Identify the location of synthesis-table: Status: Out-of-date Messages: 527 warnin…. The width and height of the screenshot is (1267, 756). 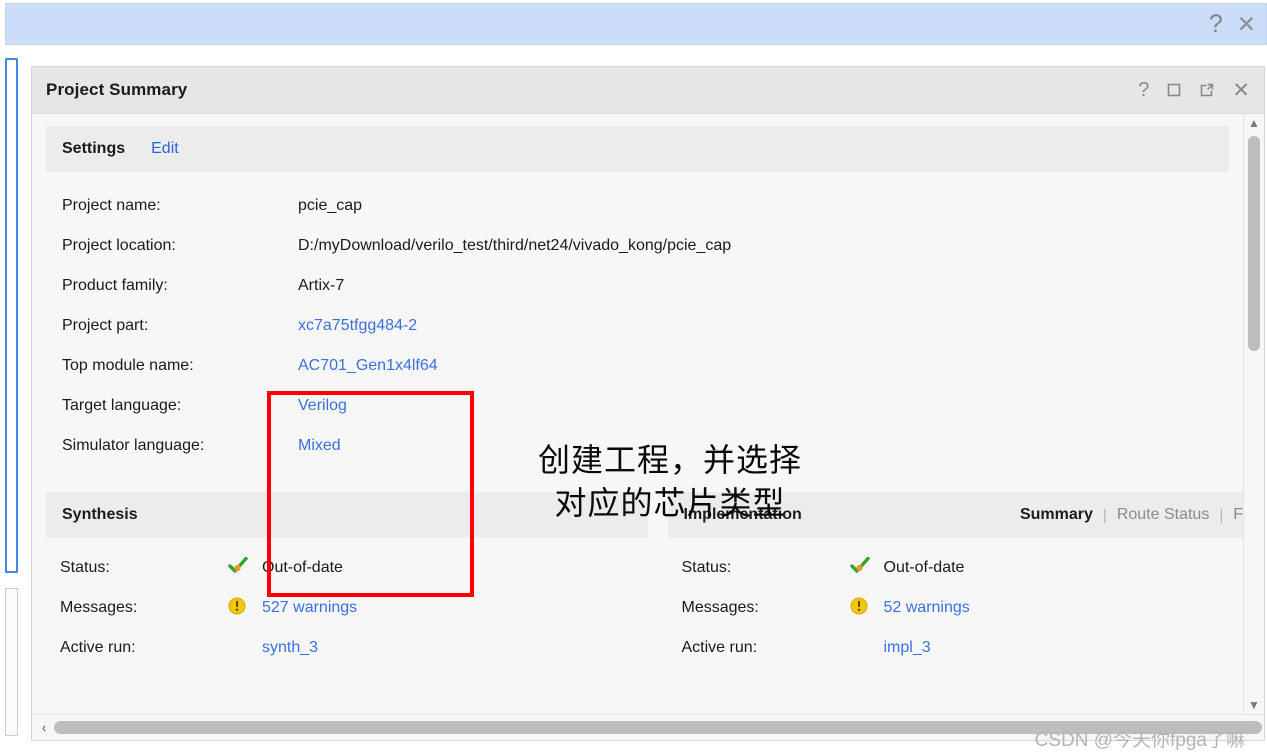
(347, 608).